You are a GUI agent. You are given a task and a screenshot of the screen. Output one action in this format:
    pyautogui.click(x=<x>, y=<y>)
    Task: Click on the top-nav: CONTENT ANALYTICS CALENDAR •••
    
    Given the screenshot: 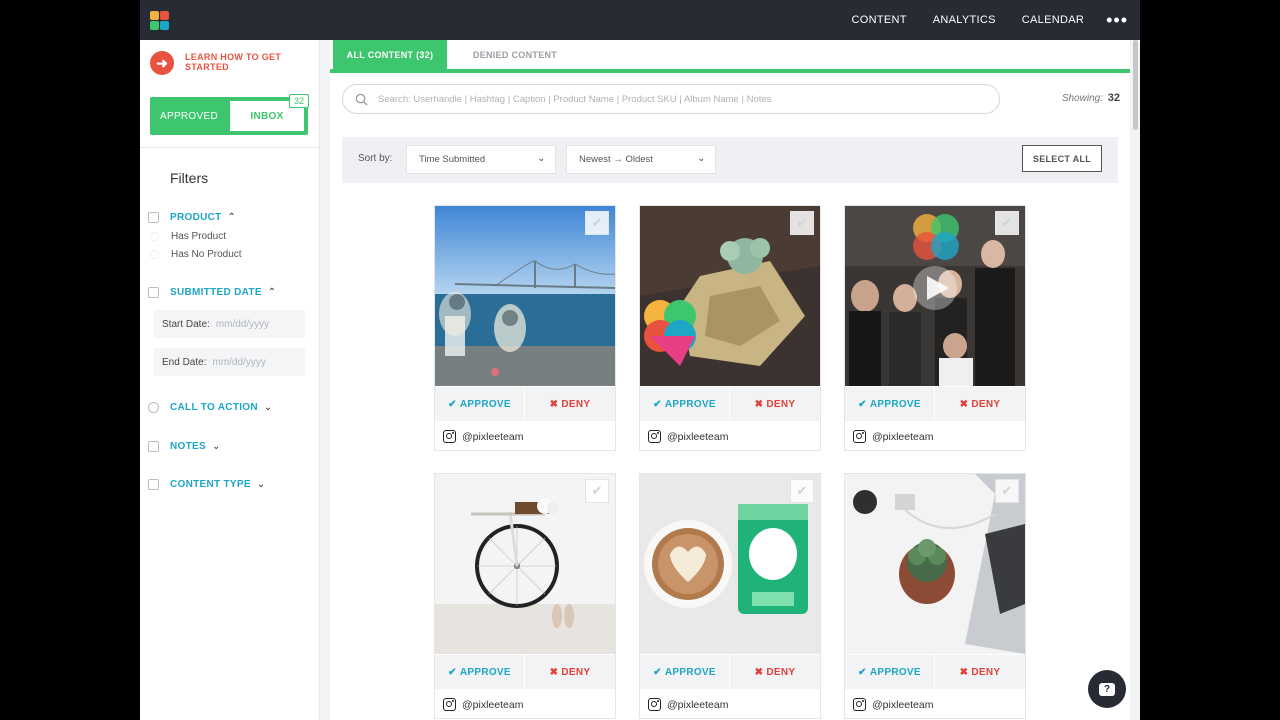 What is the action you would take?
    pyautogui.click(x=977, y=20)
    